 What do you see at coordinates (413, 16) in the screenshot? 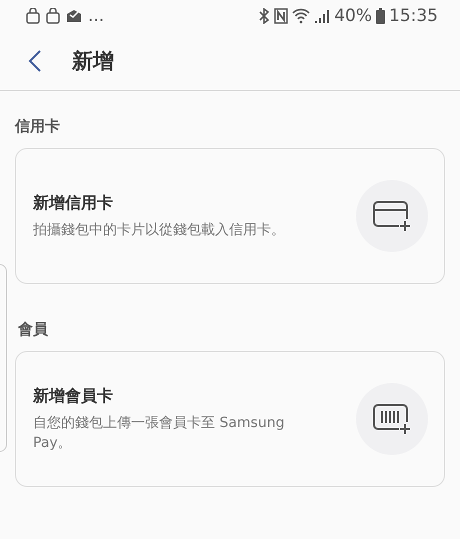
I see `clock-time: 15:35` at bounding box center [413, 16].